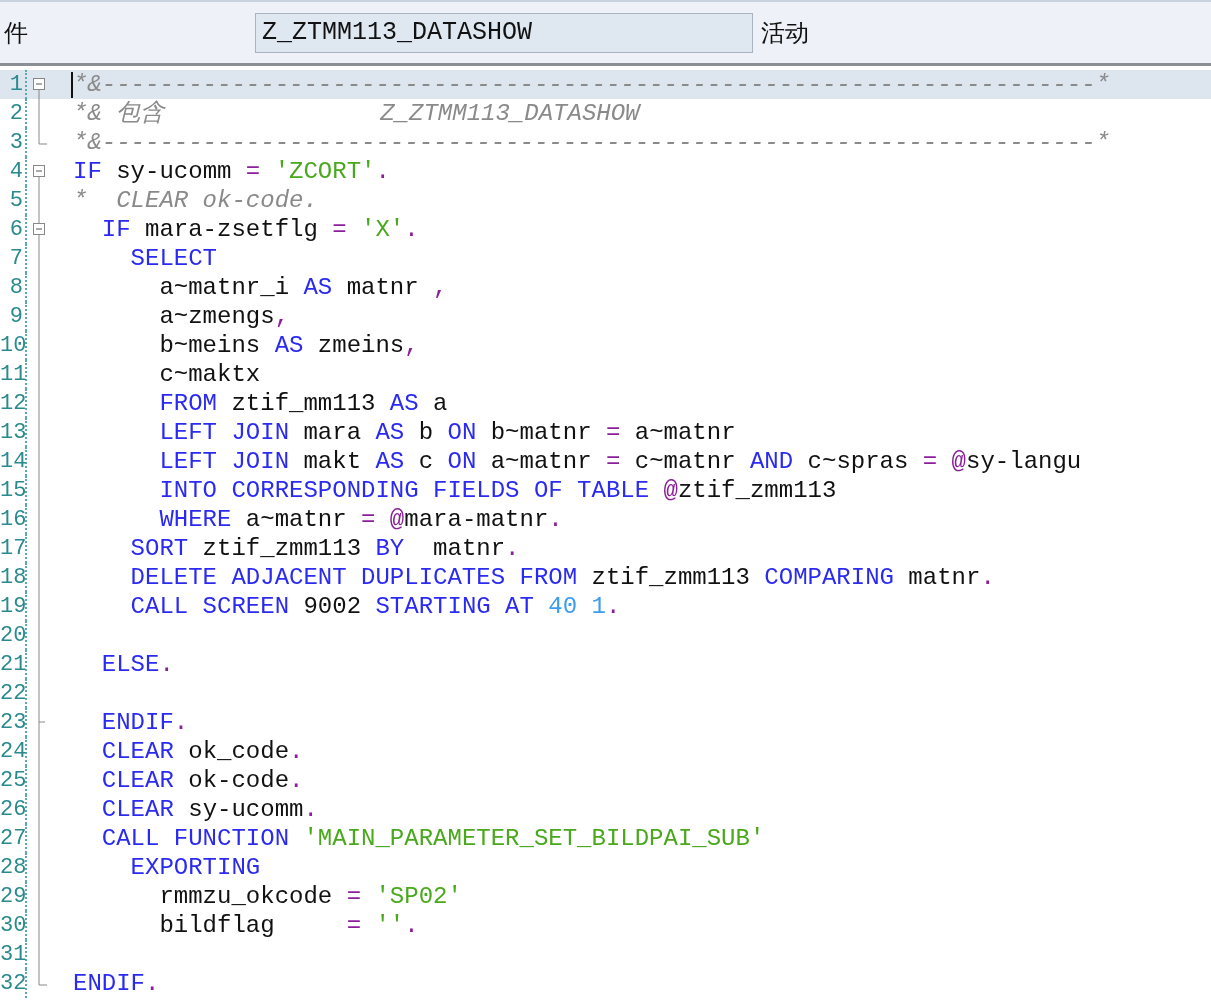 Image resolution: width=1211 pixels, height=1001 pixels. I want to click on status-label: 活动, so click(785, 33).